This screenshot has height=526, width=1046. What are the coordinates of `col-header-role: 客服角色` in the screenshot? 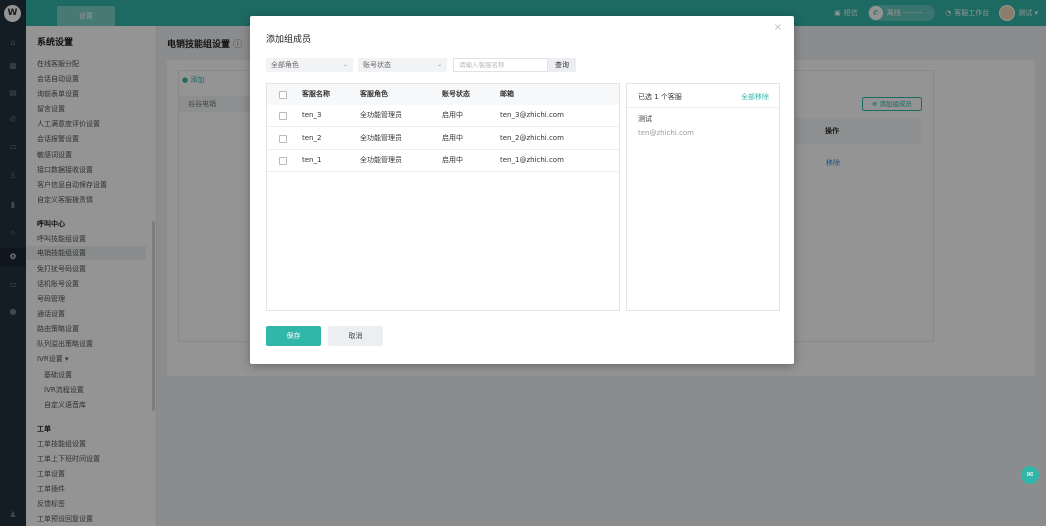 It's located at (374, 94).